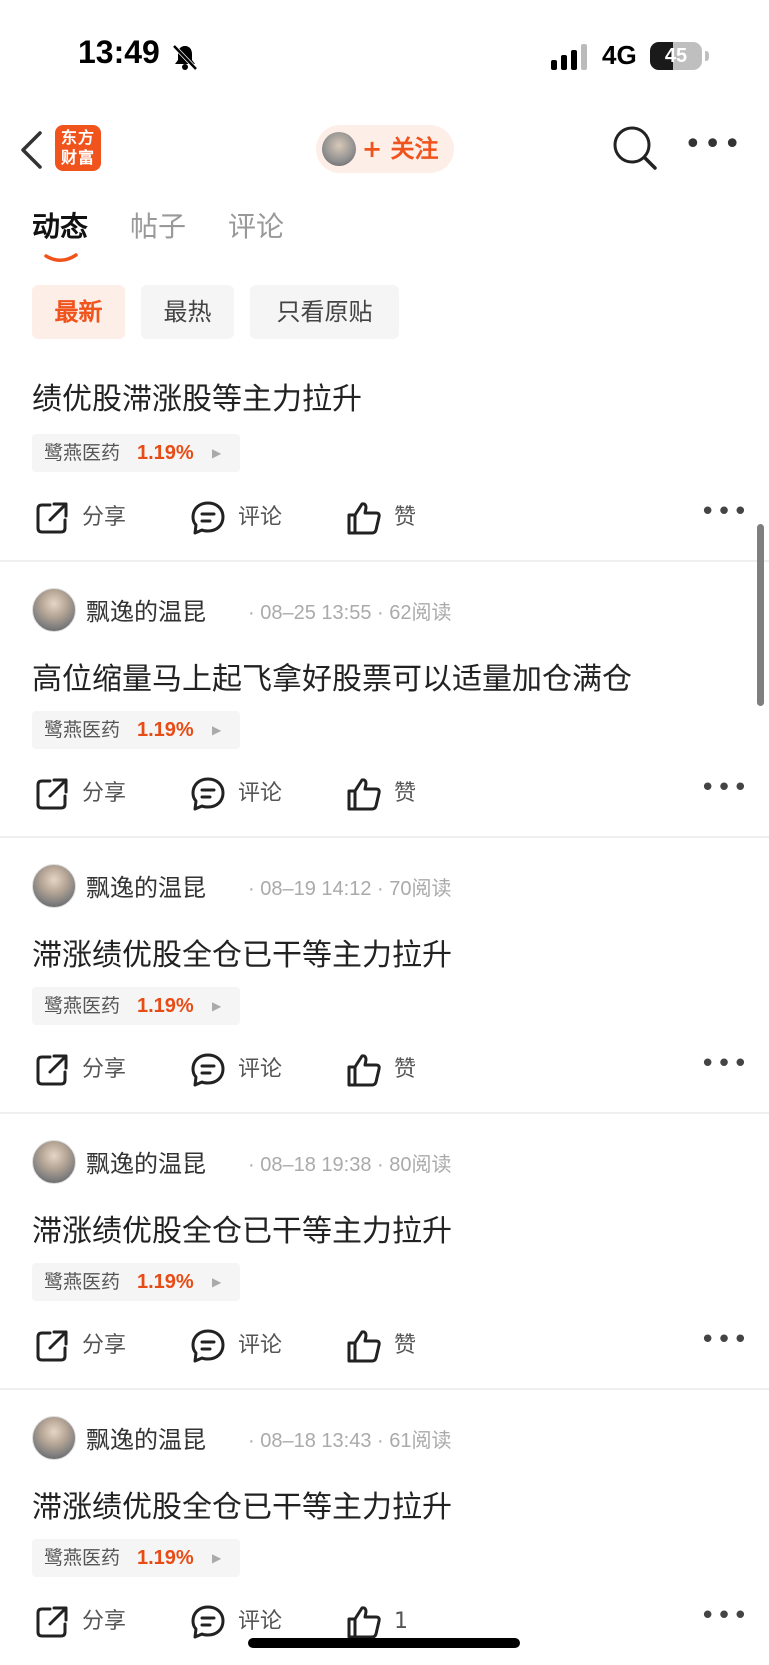 The image size is (769, 1665). I want to click on post-meta: 飘逸的温昆 · 08–18 13:43 · 61阅读, so click(392, 1438).